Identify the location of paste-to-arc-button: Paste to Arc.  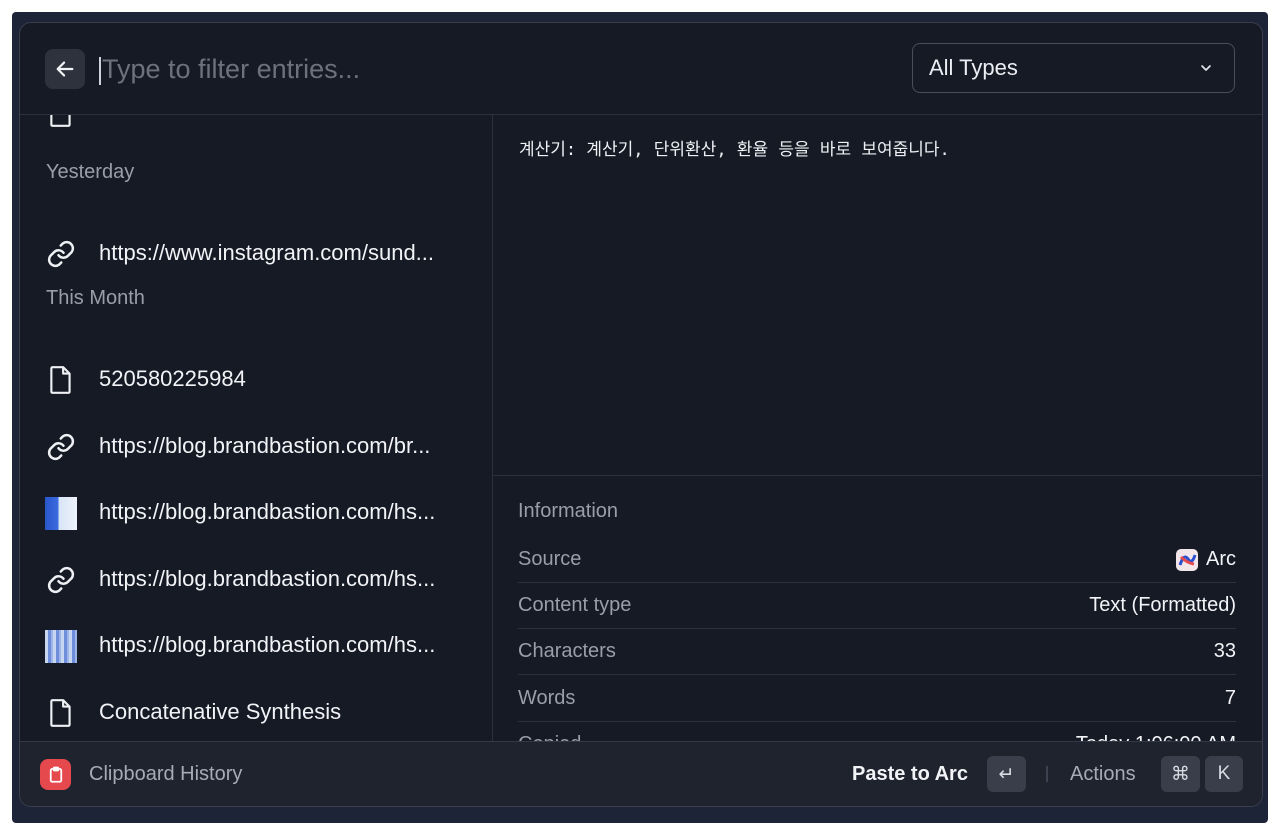
(910, 774).